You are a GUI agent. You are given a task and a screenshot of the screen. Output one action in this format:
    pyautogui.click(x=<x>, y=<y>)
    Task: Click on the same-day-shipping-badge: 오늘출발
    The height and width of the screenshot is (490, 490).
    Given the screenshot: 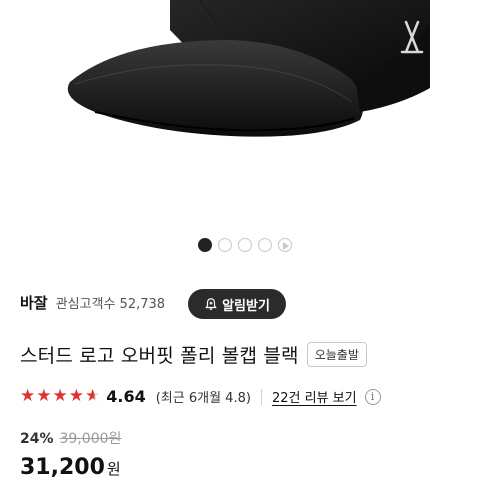 What is the action you would take?
    pyautogui.click(x=336, y=354)
    